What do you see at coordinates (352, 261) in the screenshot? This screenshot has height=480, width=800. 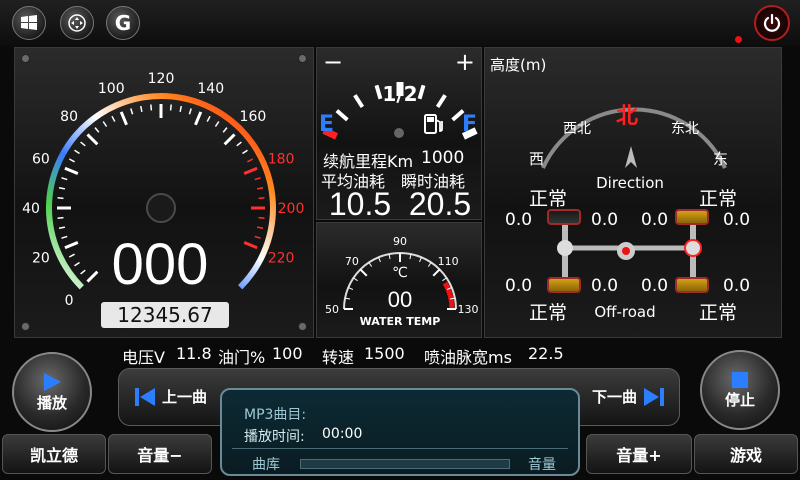 I see `temp-tick-label: 70` at bounding box center [352, 261].